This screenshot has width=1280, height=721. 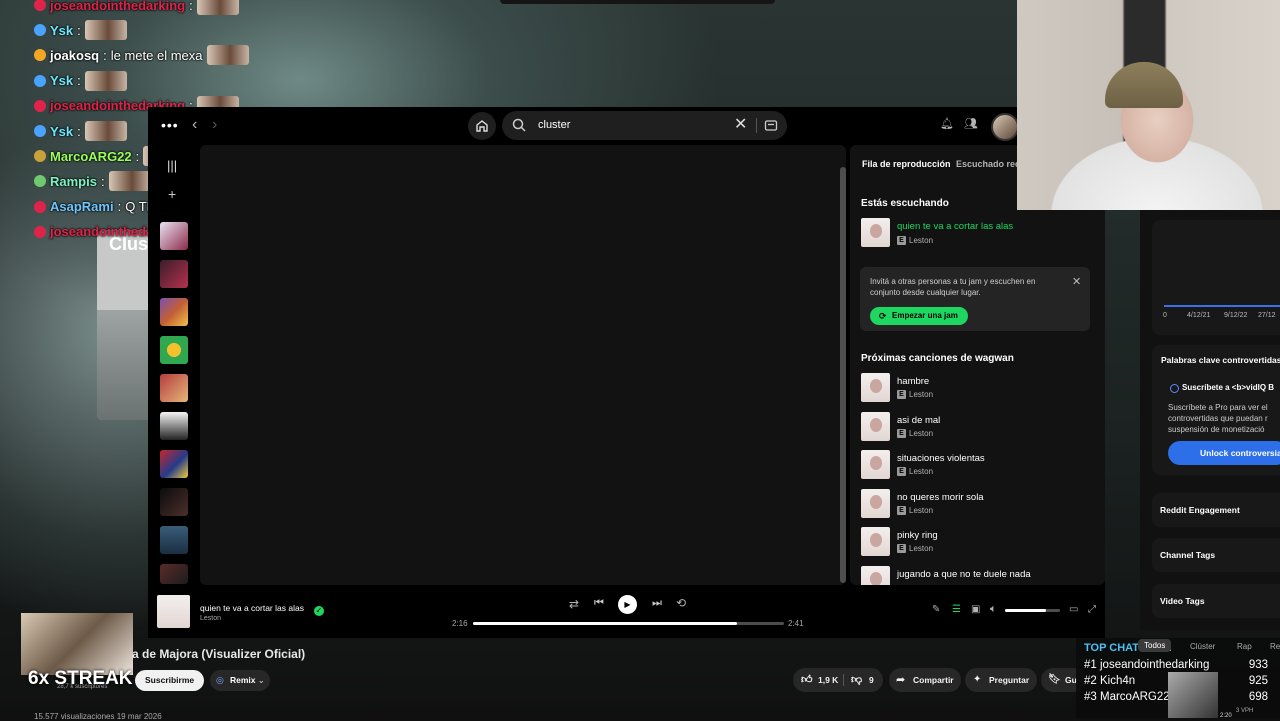 What do you see at coordinates (1090, 681) in the screenshot?
I see `chatter-rank: #2` at bounding box center [1090, 681].